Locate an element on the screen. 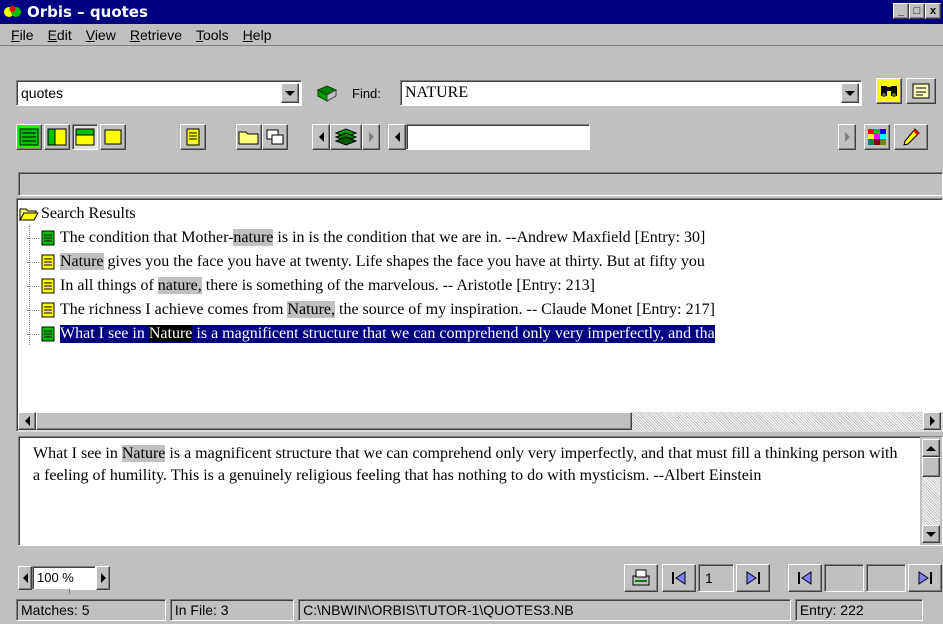 The height and width of the screenshot is (624, 943). nav-field is located at coordinates (498, 137).